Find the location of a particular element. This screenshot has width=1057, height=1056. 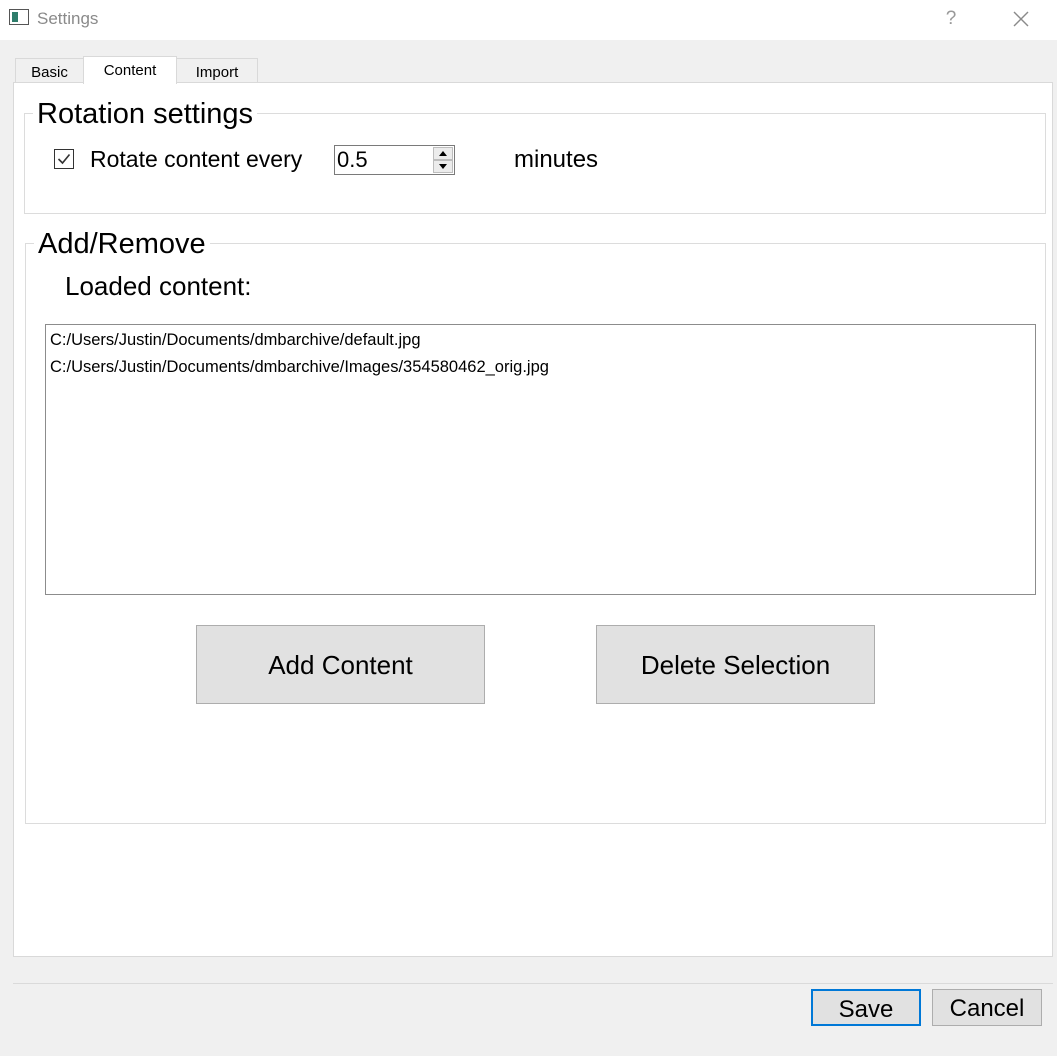

arrow-down-icon is located at coordinates (443, 166).